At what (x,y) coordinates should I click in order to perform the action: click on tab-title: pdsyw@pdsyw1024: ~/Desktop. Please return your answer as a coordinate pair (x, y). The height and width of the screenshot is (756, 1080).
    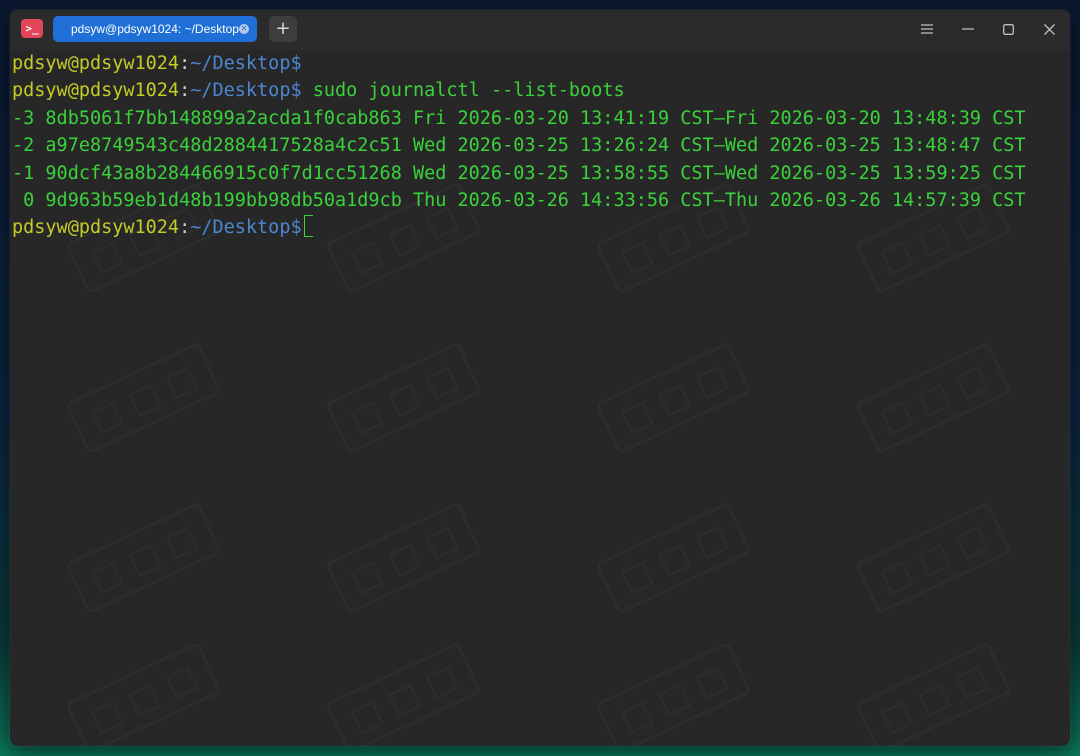
    Looking at the image, I should click on (155, 29).